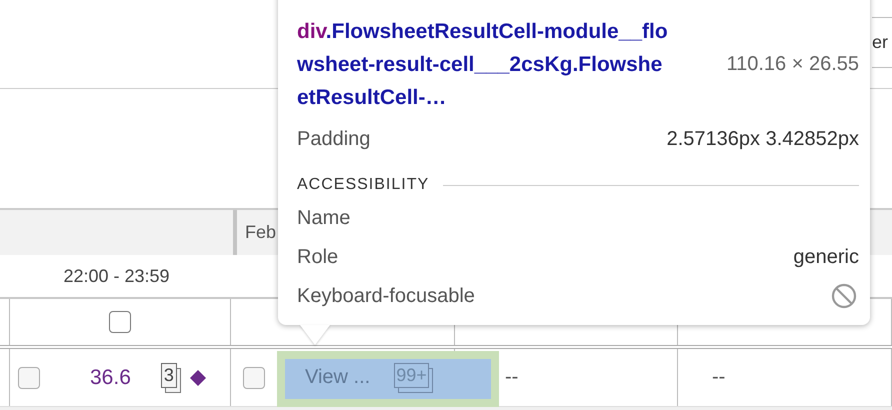  What do you see at coordinates (333, 139) in the screenshot?
I see `property-label: Padding` at bounding box center [333, 139].